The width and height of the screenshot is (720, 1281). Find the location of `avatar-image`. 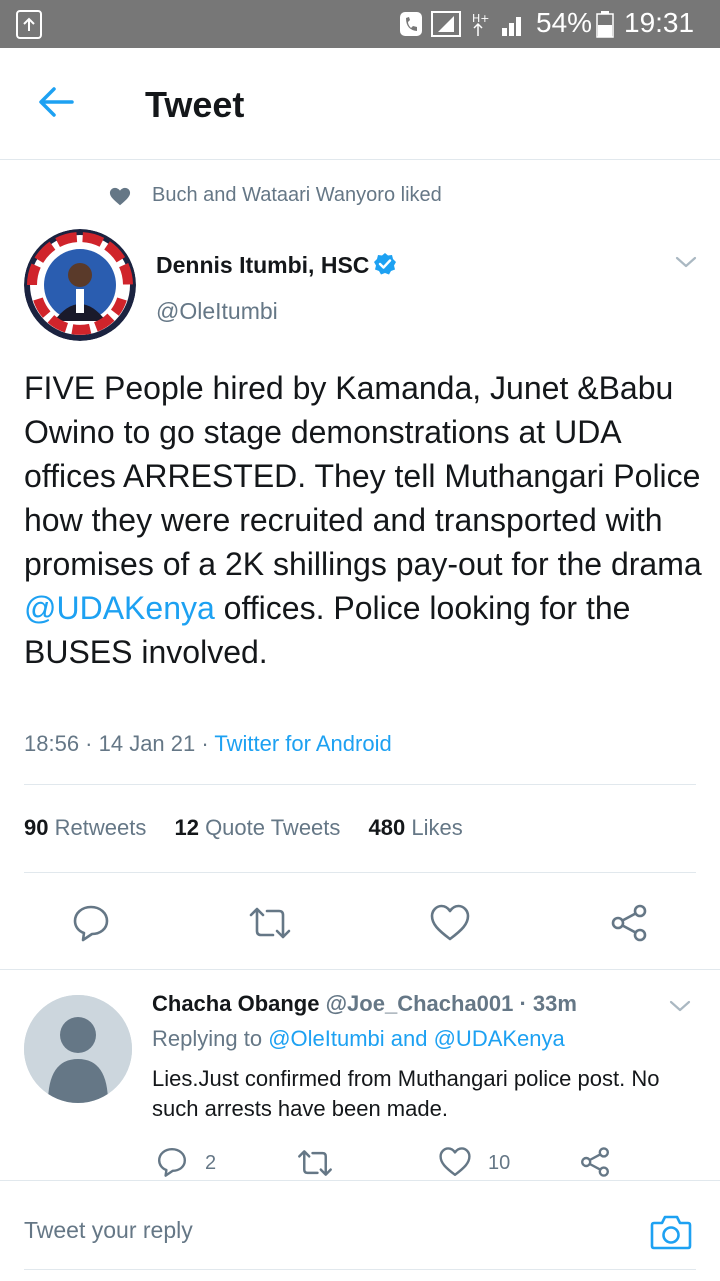

avatar-image is located at coordinates (80, 285).